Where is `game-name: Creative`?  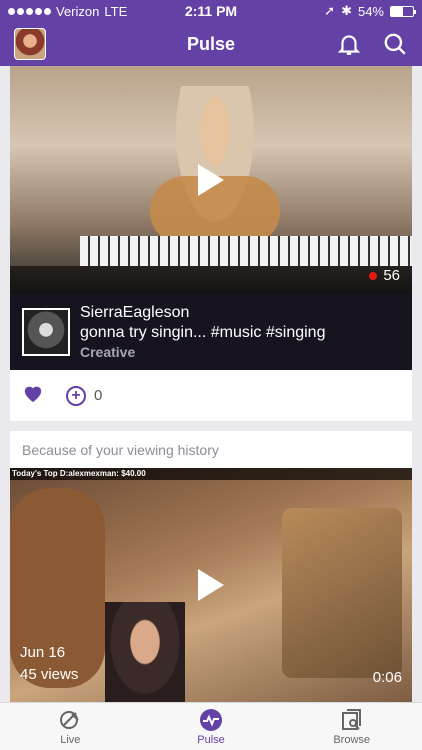
game-name: Creative is located at coordinates (202, 352).